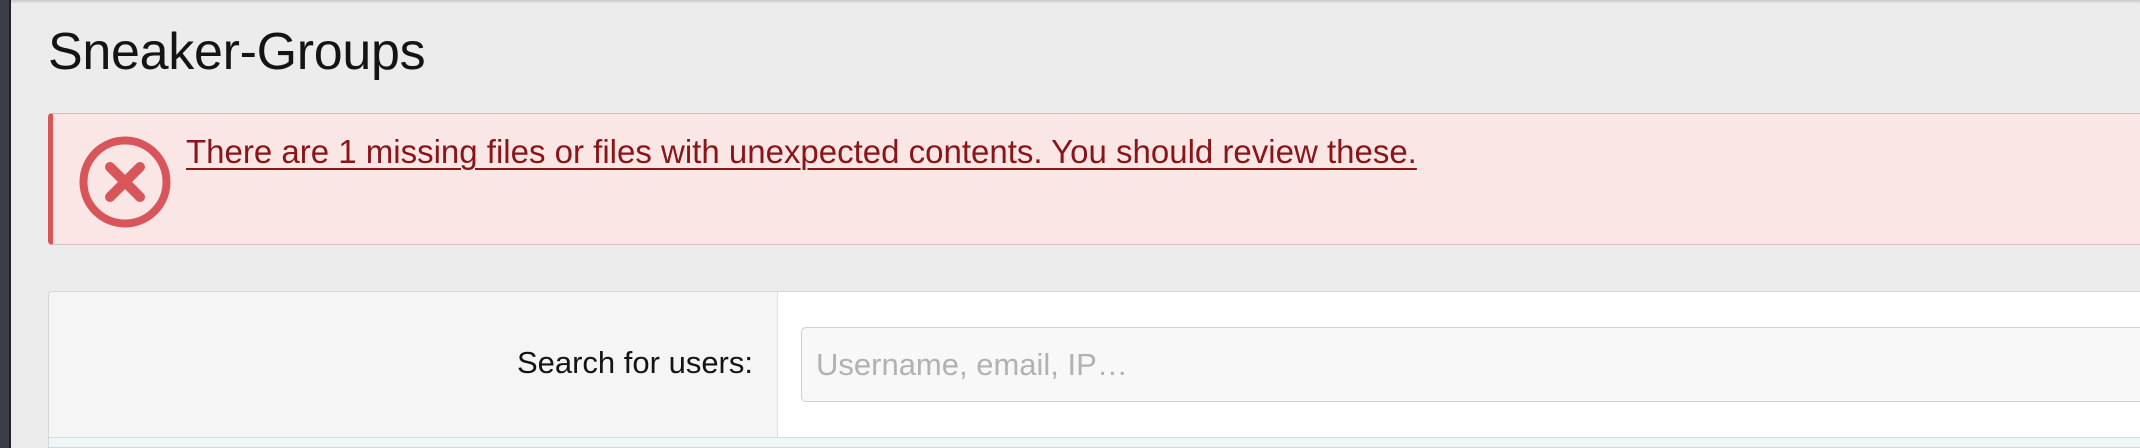  I want to click on error-circle-x-icon, so click(125, 182).